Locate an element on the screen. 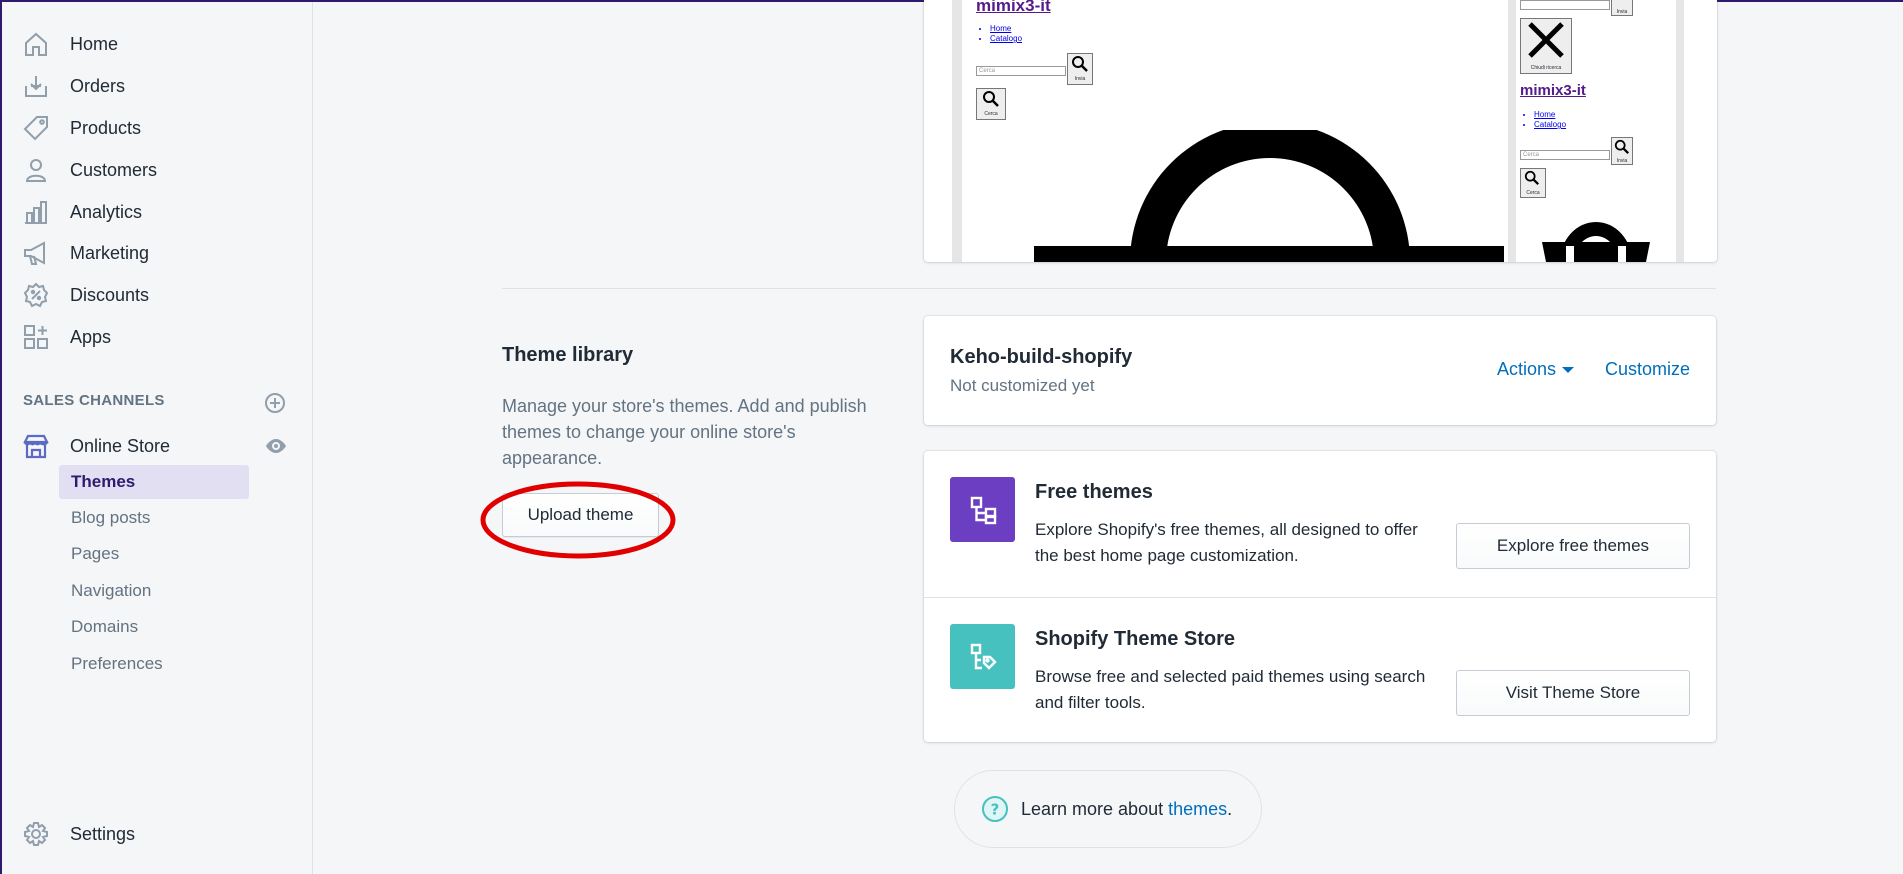  gear-icon is located at coordinates (36, 834).